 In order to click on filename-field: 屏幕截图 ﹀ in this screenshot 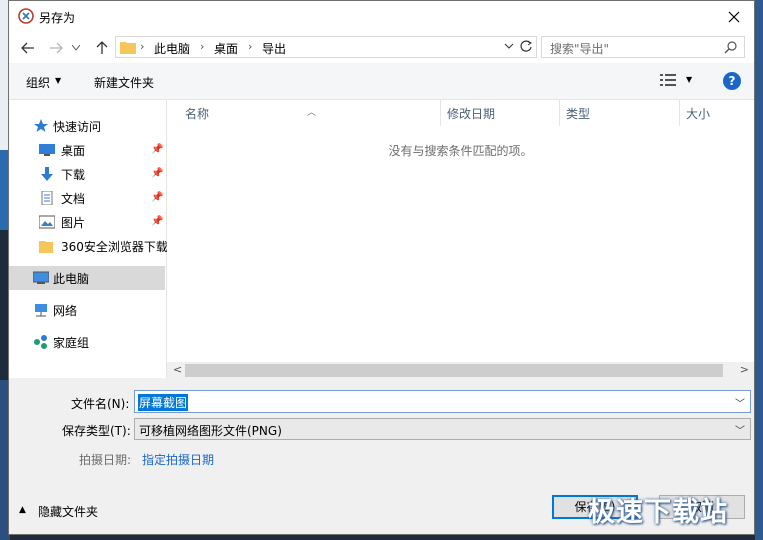, I will do `click(442, 401)`.